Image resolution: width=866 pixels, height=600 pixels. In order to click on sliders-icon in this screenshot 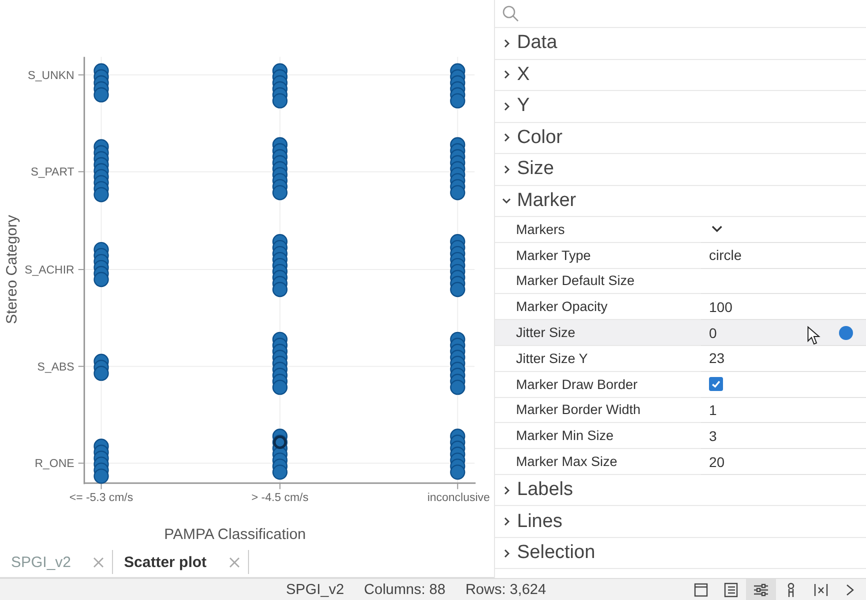, I will do `click(761, 590)`.